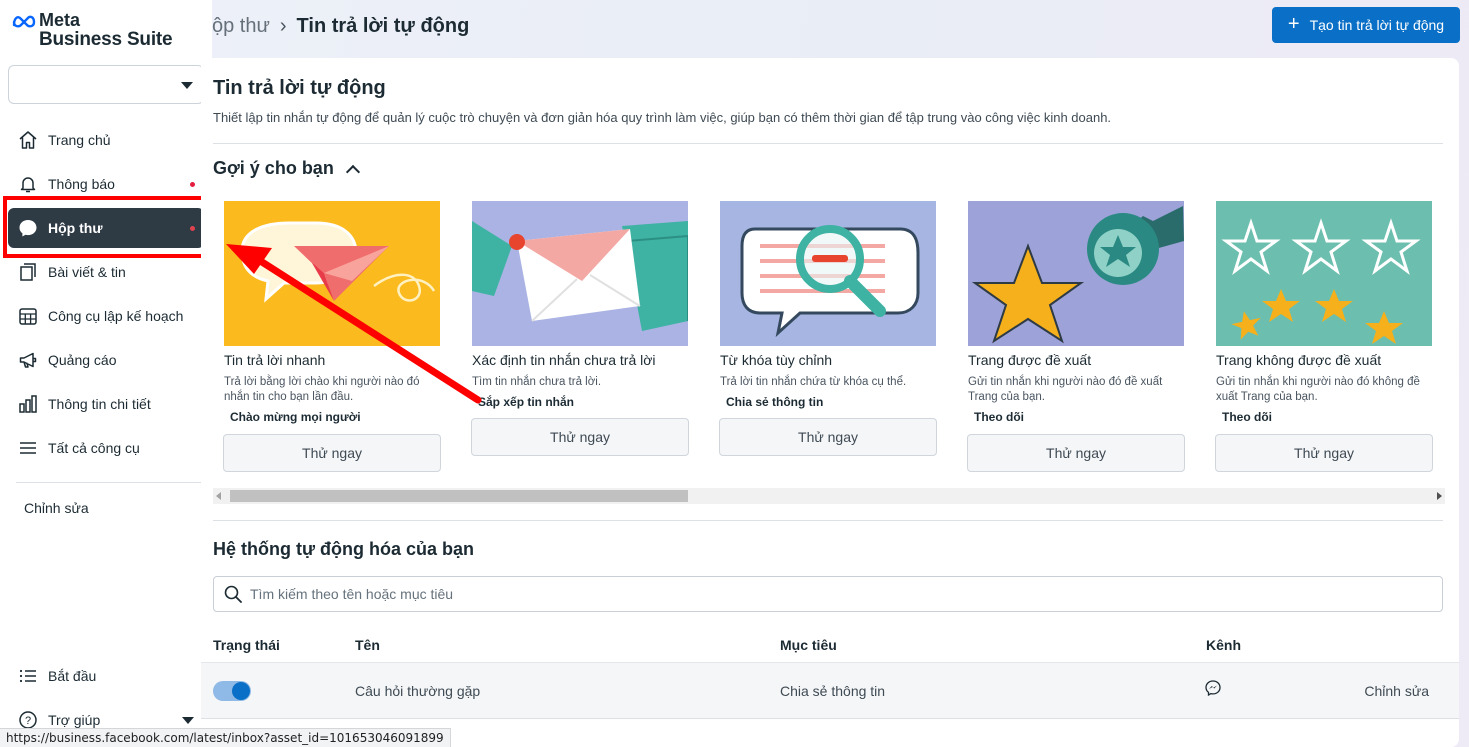  I want to click on sidebar-edit-link: Chỉnh sửa, so click(56, 508).